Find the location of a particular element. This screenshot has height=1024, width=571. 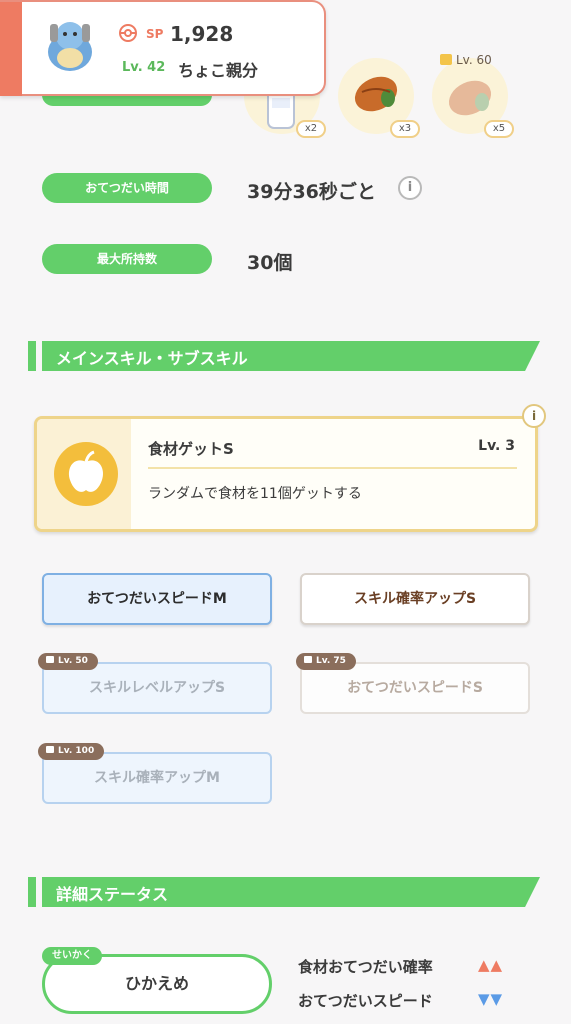

max-carry-value: 30個 is located at coordinates (270, 263).